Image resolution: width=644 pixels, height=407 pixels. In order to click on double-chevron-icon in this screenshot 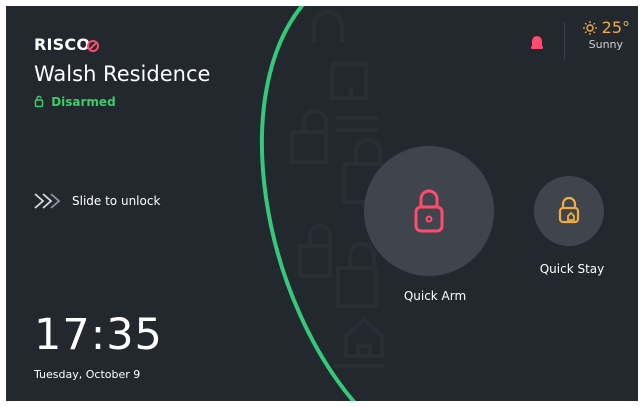, I will do `click(47, 201)`.